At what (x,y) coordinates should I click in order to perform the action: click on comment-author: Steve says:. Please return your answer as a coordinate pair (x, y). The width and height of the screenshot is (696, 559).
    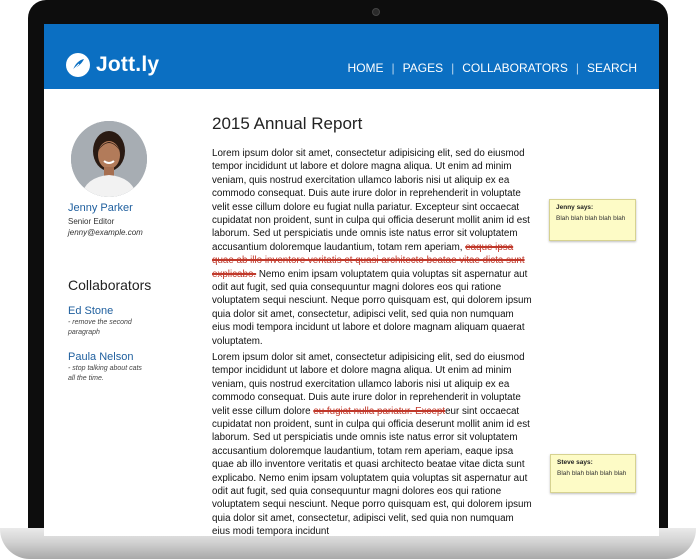
    Looking at the image, I should click on (575, 462).